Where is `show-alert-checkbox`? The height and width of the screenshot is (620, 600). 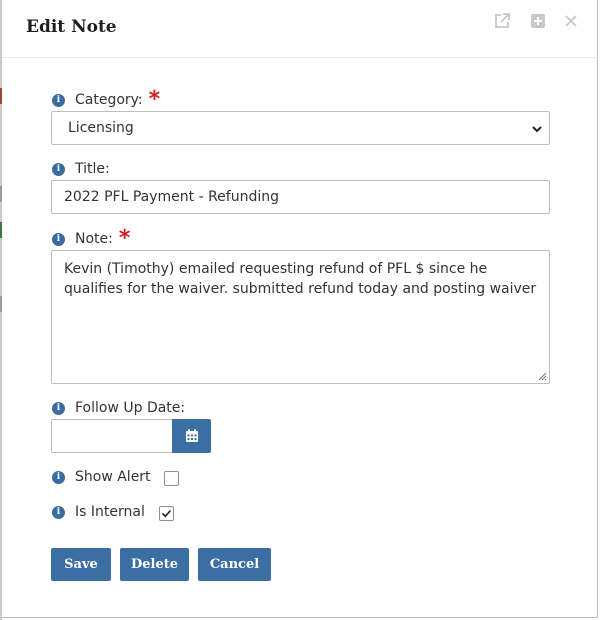
show-alert-checkbox is located at coordinates (171, 478).